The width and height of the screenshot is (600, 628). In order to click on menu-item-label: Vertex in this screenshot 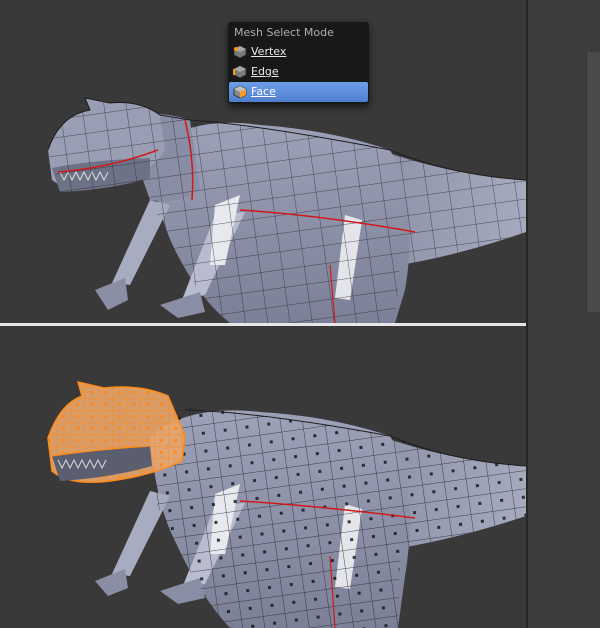, I will do `click(269, 51)`.